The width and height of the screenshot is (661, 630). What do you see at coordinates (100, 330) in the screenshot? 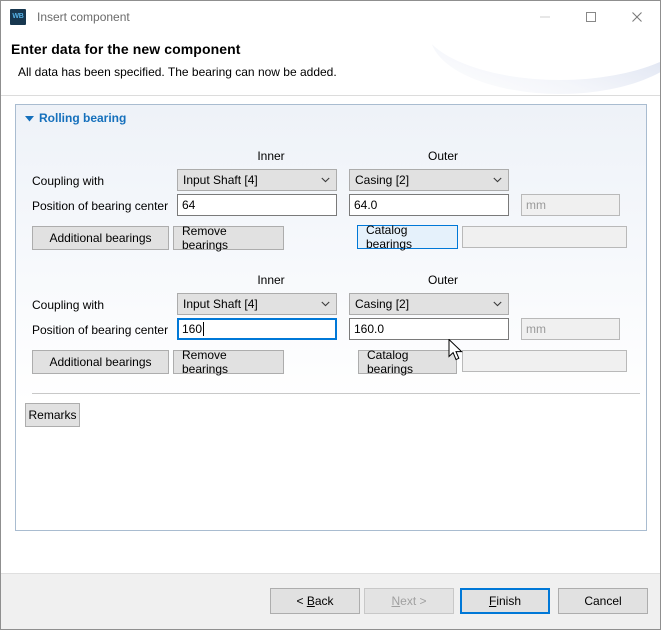
I see `position-label-2: Position of bearing center` at bounding box center [100, 330].